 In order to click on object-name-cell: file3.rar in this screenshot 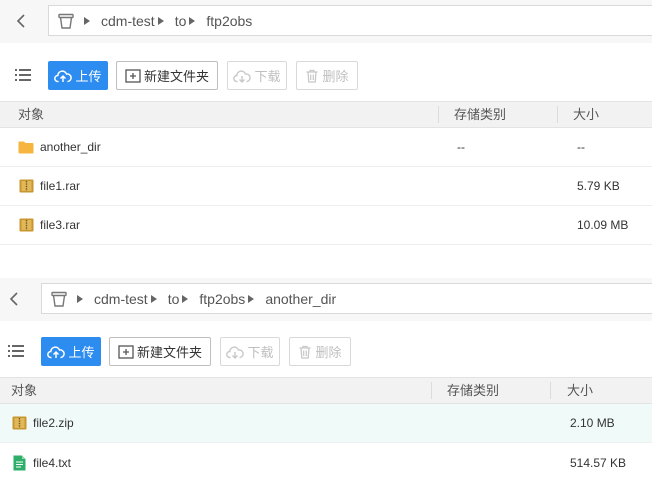, I will do `click(49, 225)`.